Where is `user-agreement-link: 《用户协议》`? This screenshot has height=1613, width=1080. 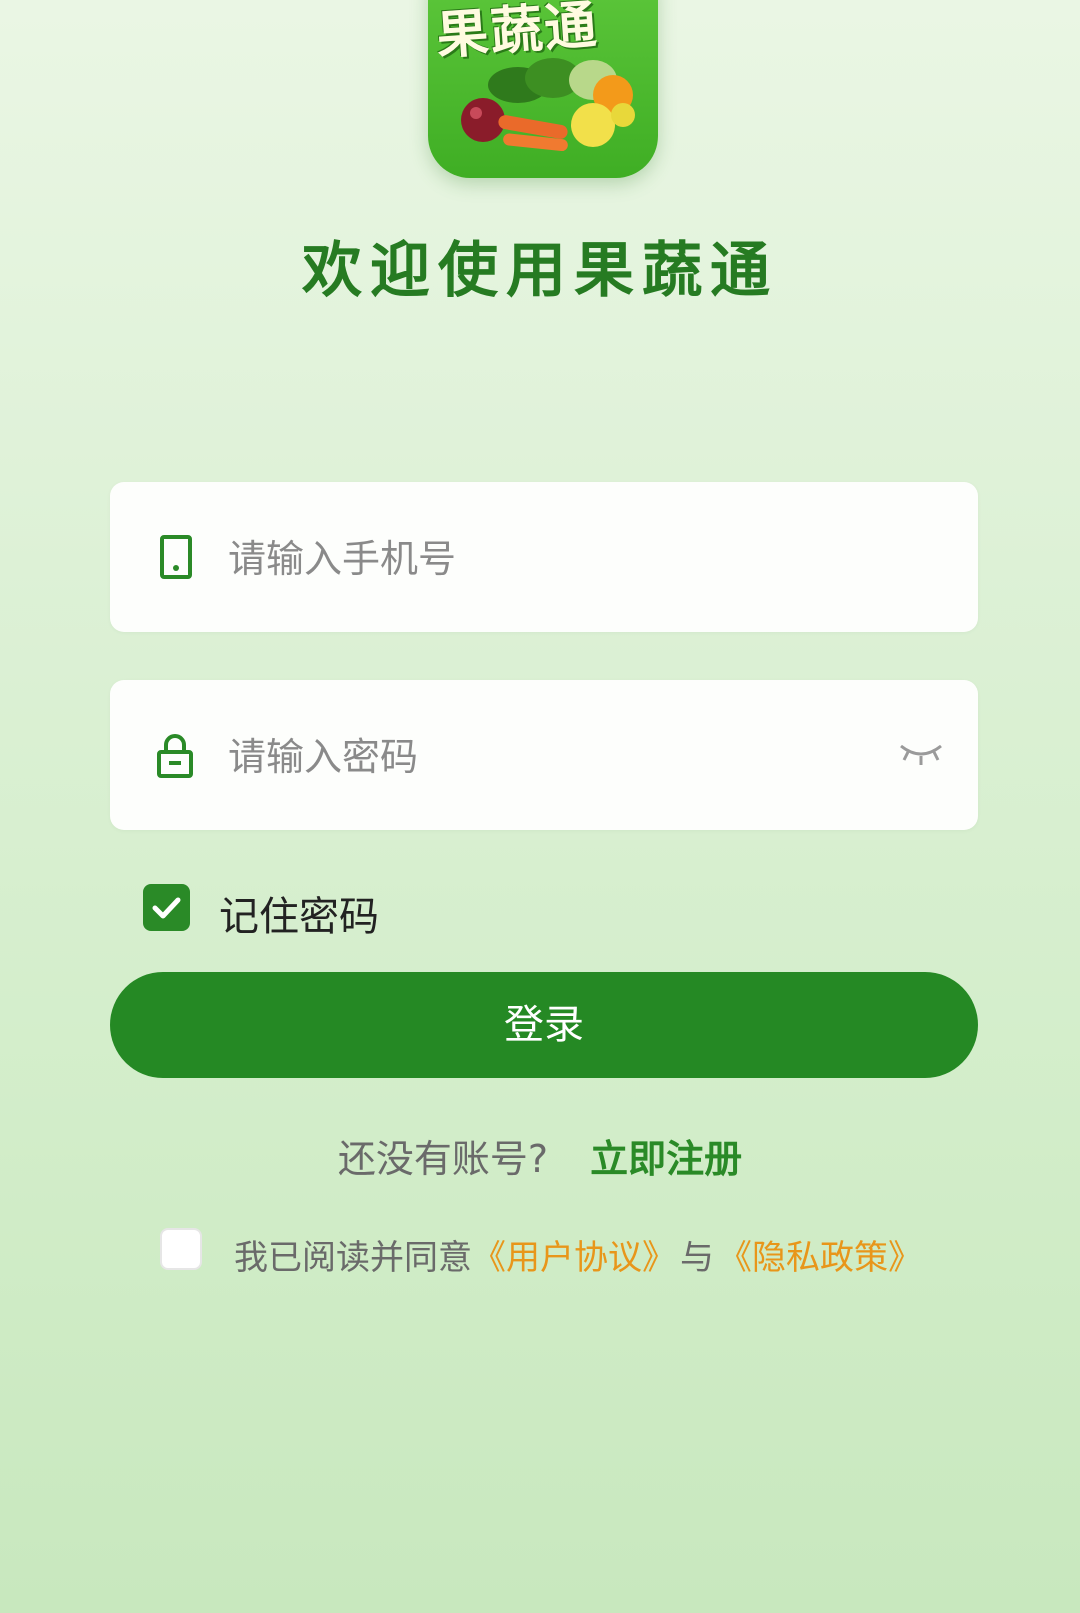 user-agreement-link: 《用户协议》 is located at coordinates (574, 1258).